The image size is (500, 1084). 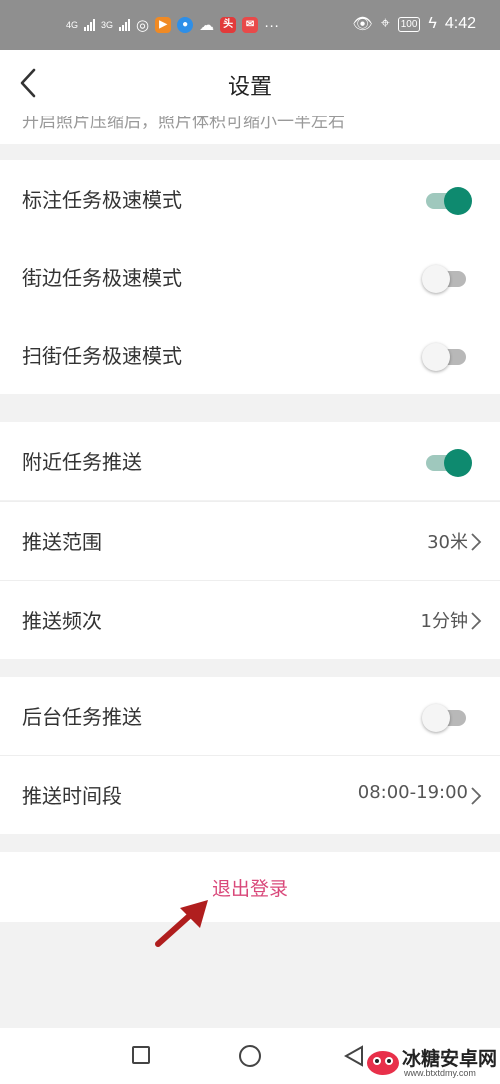 What do you see at coordinates (447, 542) in the screenshot?
I see `row-value: 30米` at bounding box center [447, 542].